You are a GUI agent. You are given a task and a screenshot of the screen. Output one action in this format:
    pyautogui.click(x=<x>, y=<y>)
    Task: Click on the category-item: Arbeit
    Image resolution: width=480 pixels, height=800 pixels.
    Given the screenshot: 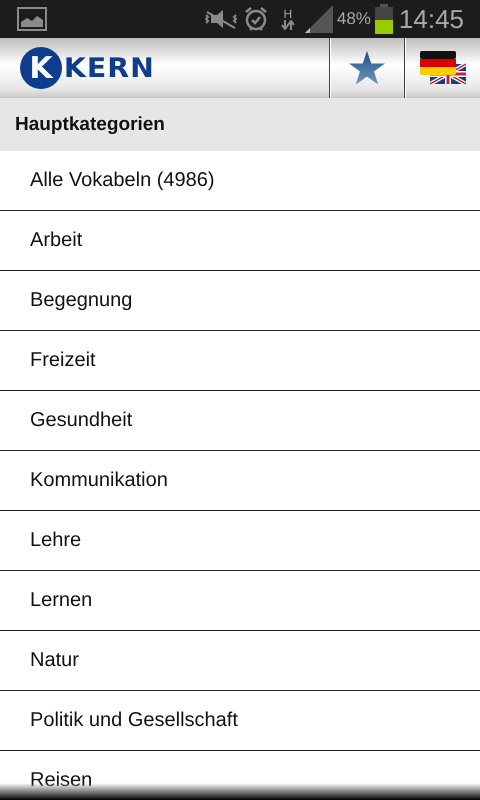 What is the action you would take?
    pyautogui.click(x=240, y=241)
    